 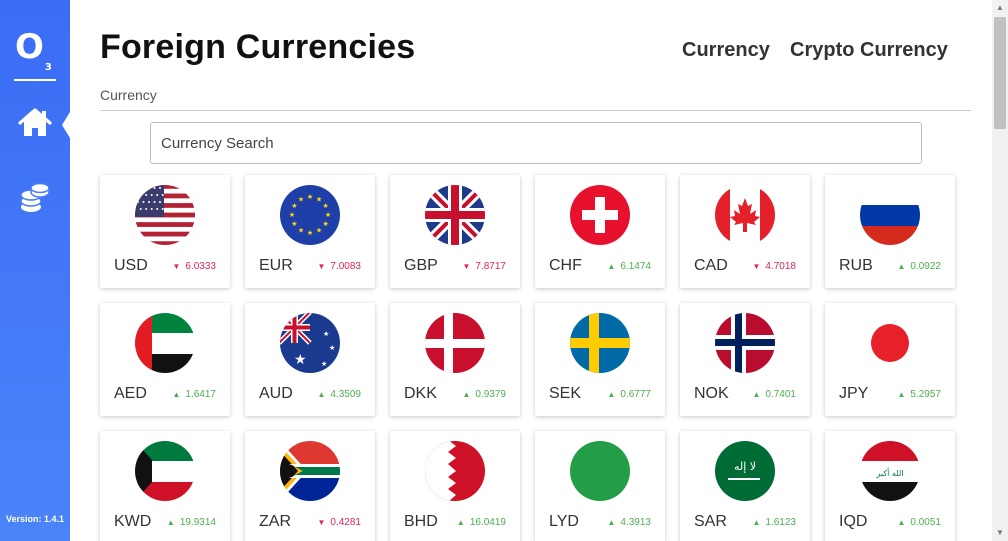 I want to click on currency-code: ZAR, so click(x=275, y=521).